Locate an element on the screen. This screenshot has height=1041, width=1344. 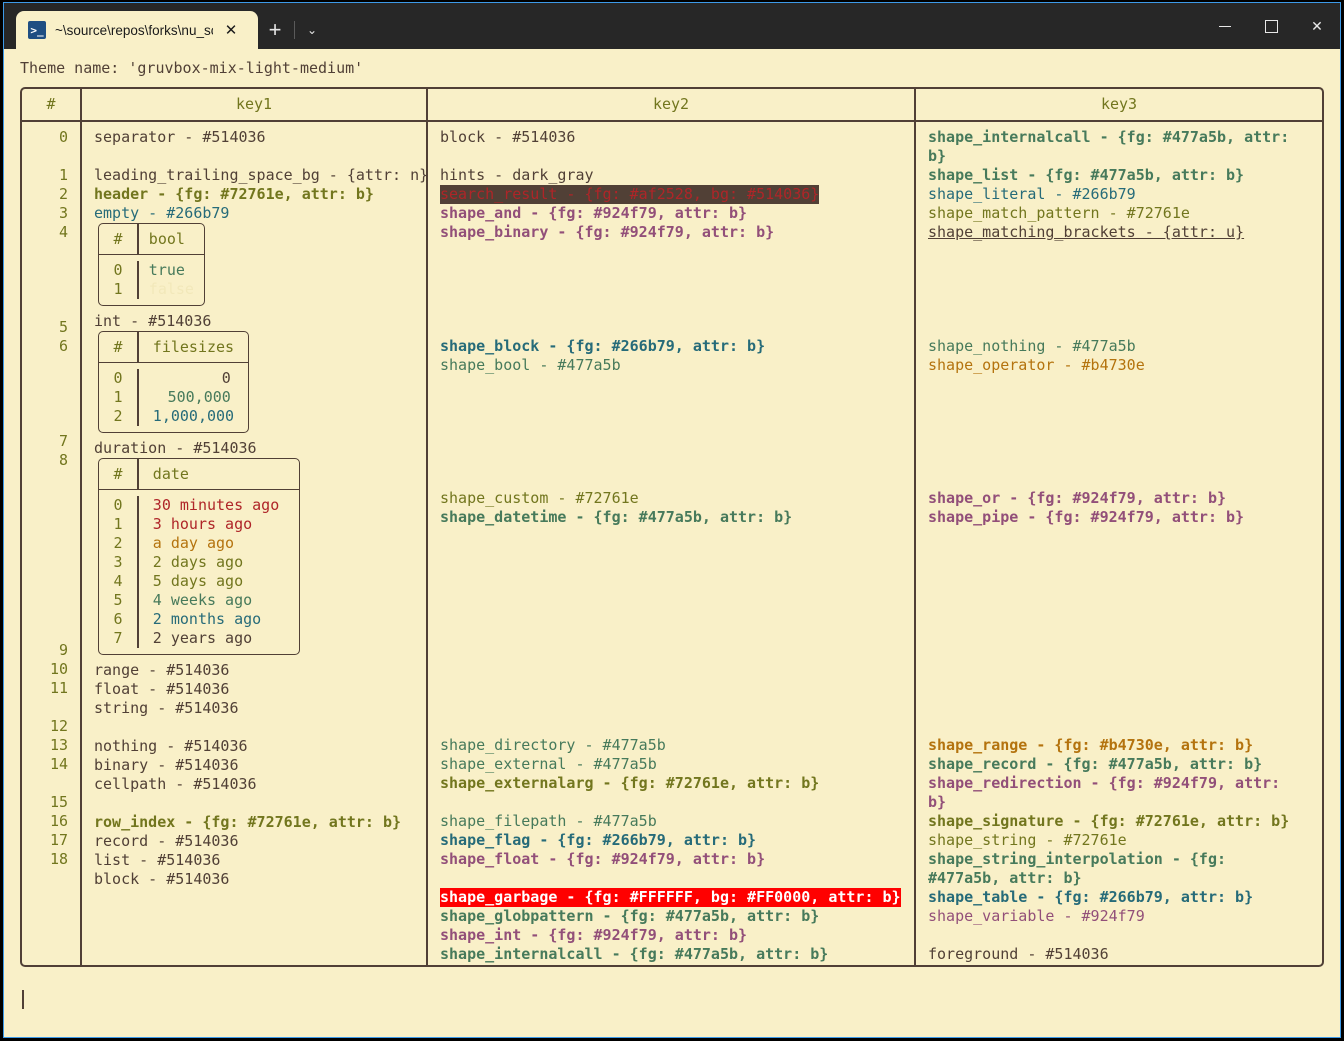
row-index: 6 is located at coordinates (63, 346).